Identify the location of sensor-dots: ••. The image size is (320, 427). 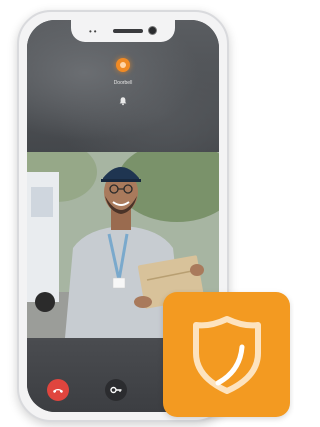
(94, 31).